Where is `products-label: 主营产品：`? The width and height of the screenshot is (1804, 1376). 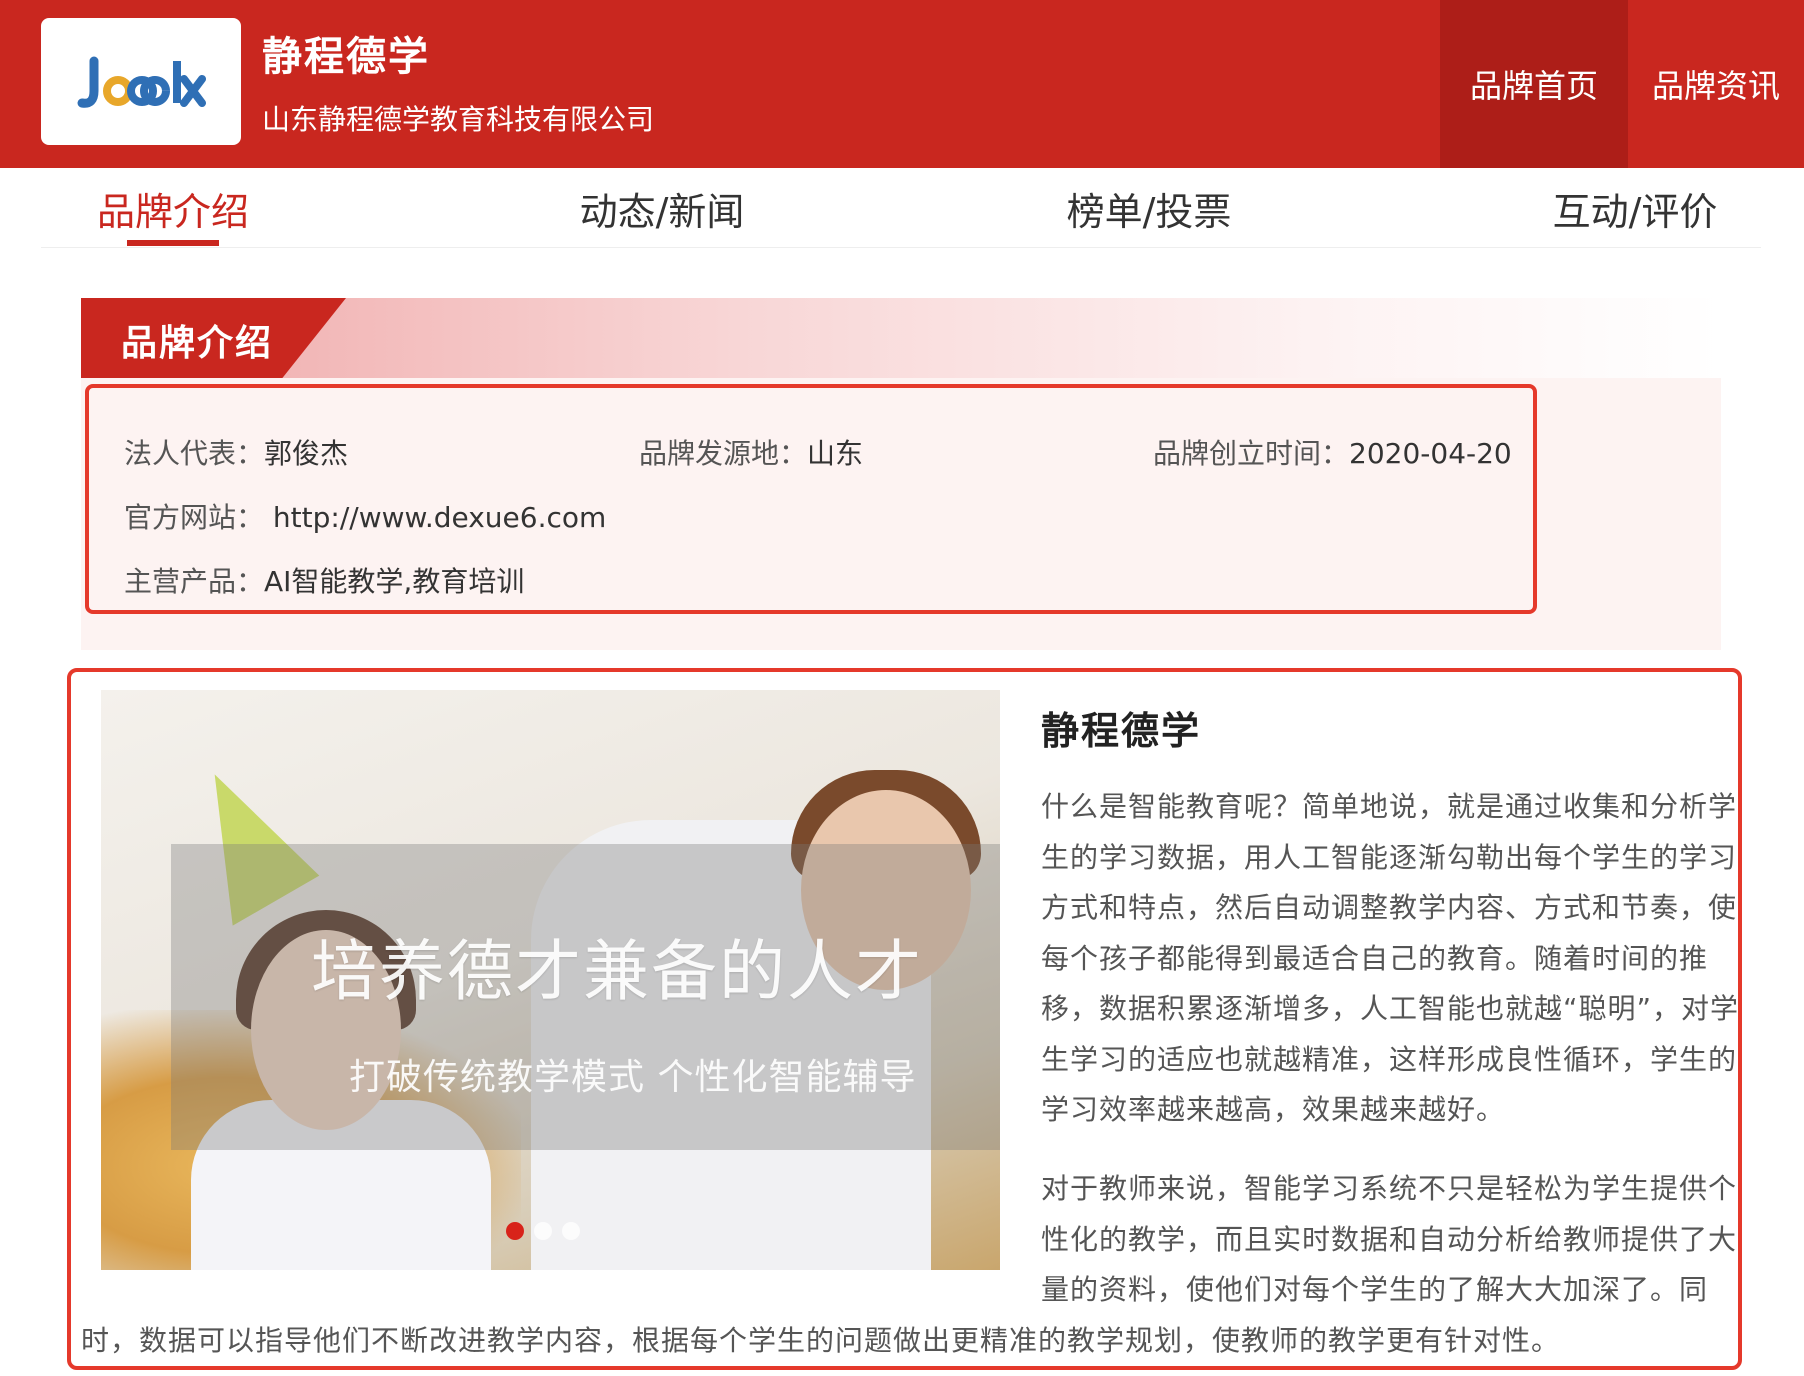 products-label: 主营产品： is located at coordinates (194, 581).